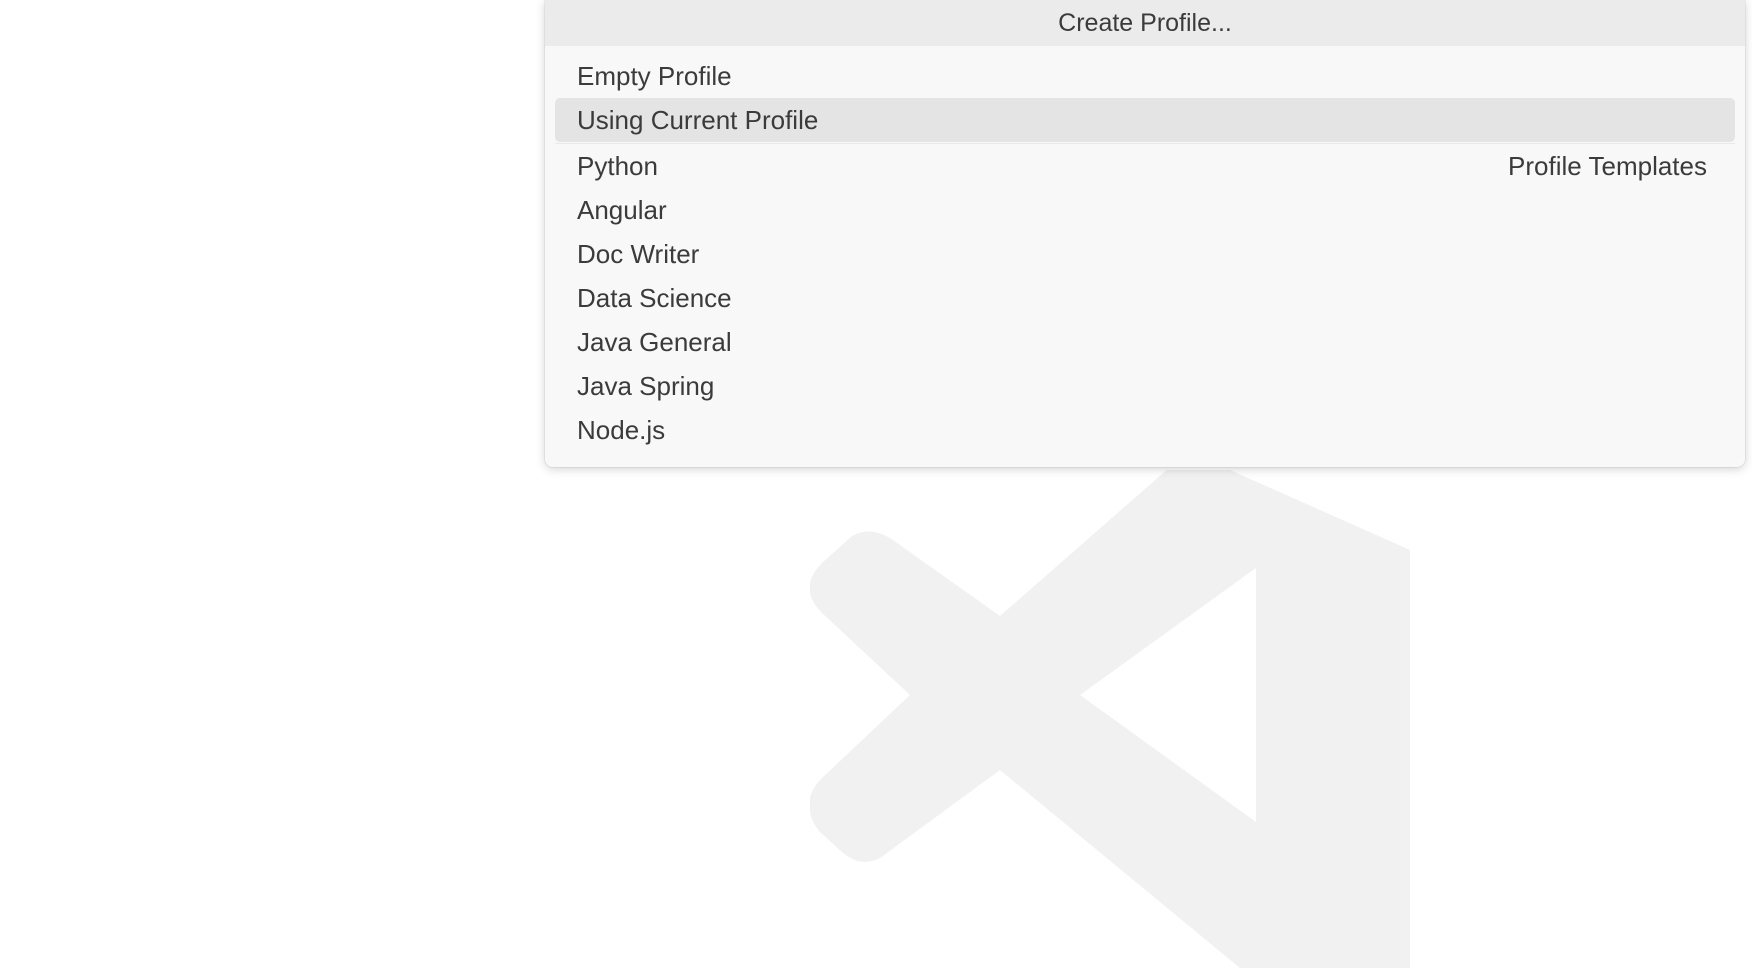  I want to click on item-label: Python, so click(617, 166).